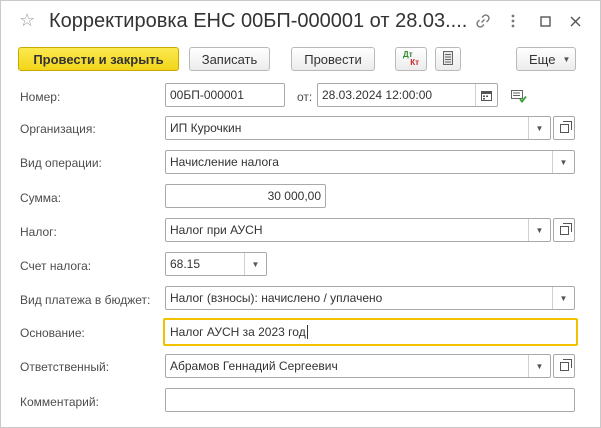 The image size is (601, 428). I want to click on more-menu-button: Еще ▼, so click(546, 59).